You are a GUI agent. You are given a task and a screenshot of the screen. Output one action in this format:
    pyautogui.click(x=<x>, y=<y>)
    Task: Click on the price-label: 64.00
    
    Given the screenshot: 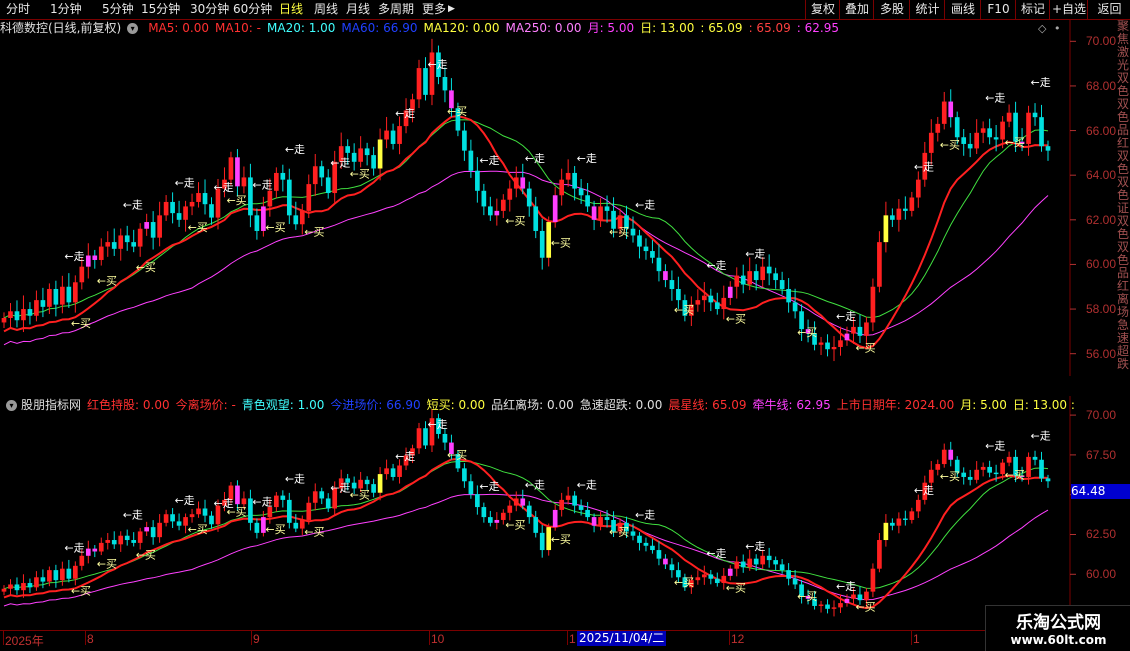 What is the action you would take?
    pyautogui.click(x=1101, y=175)
    